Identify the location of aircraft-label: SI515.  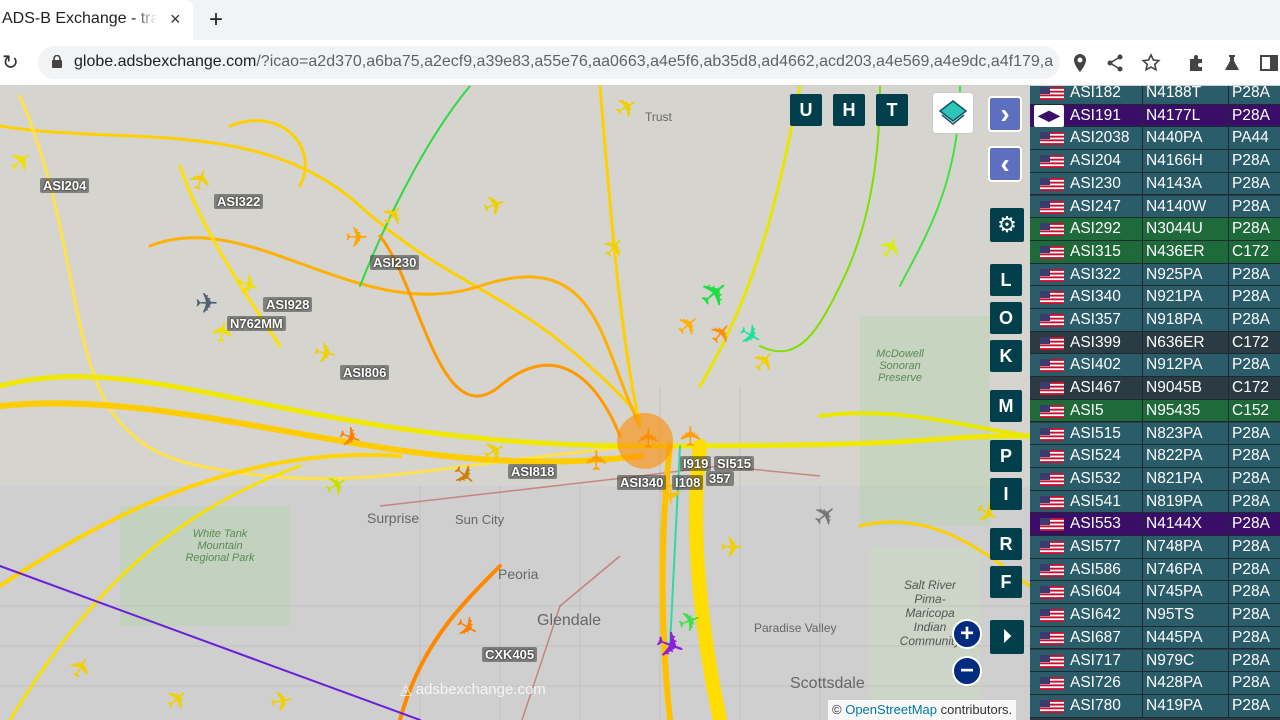
(734, 463).